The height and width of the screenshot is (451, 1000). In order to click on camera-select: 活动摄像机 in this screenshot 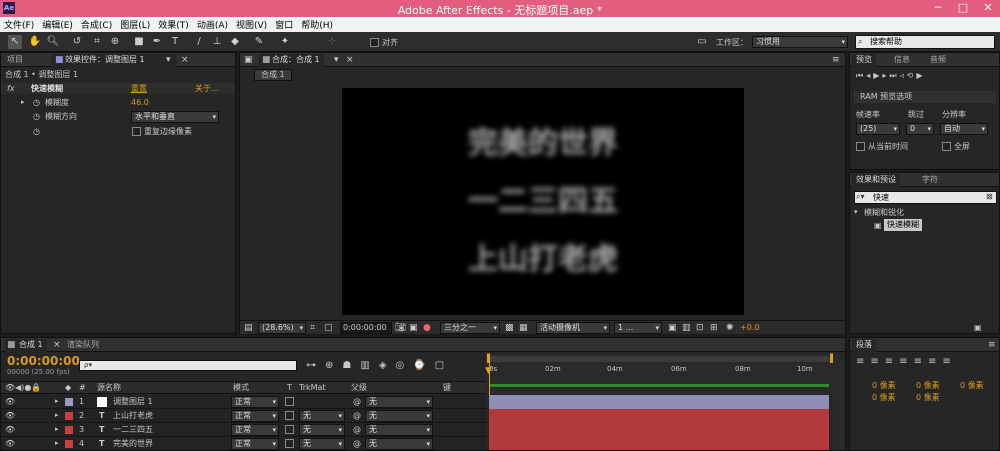, I will do `click(573, 328)`.